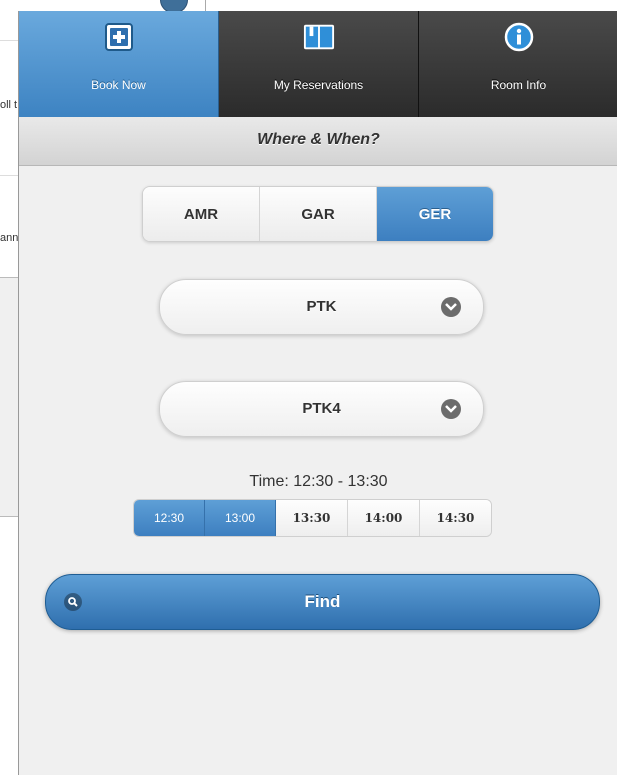 This screenshot has width=617, height=775. Describe the element at coordinates (9, 105) in the screenshot. I see `background-row-text: oll t` at that location.